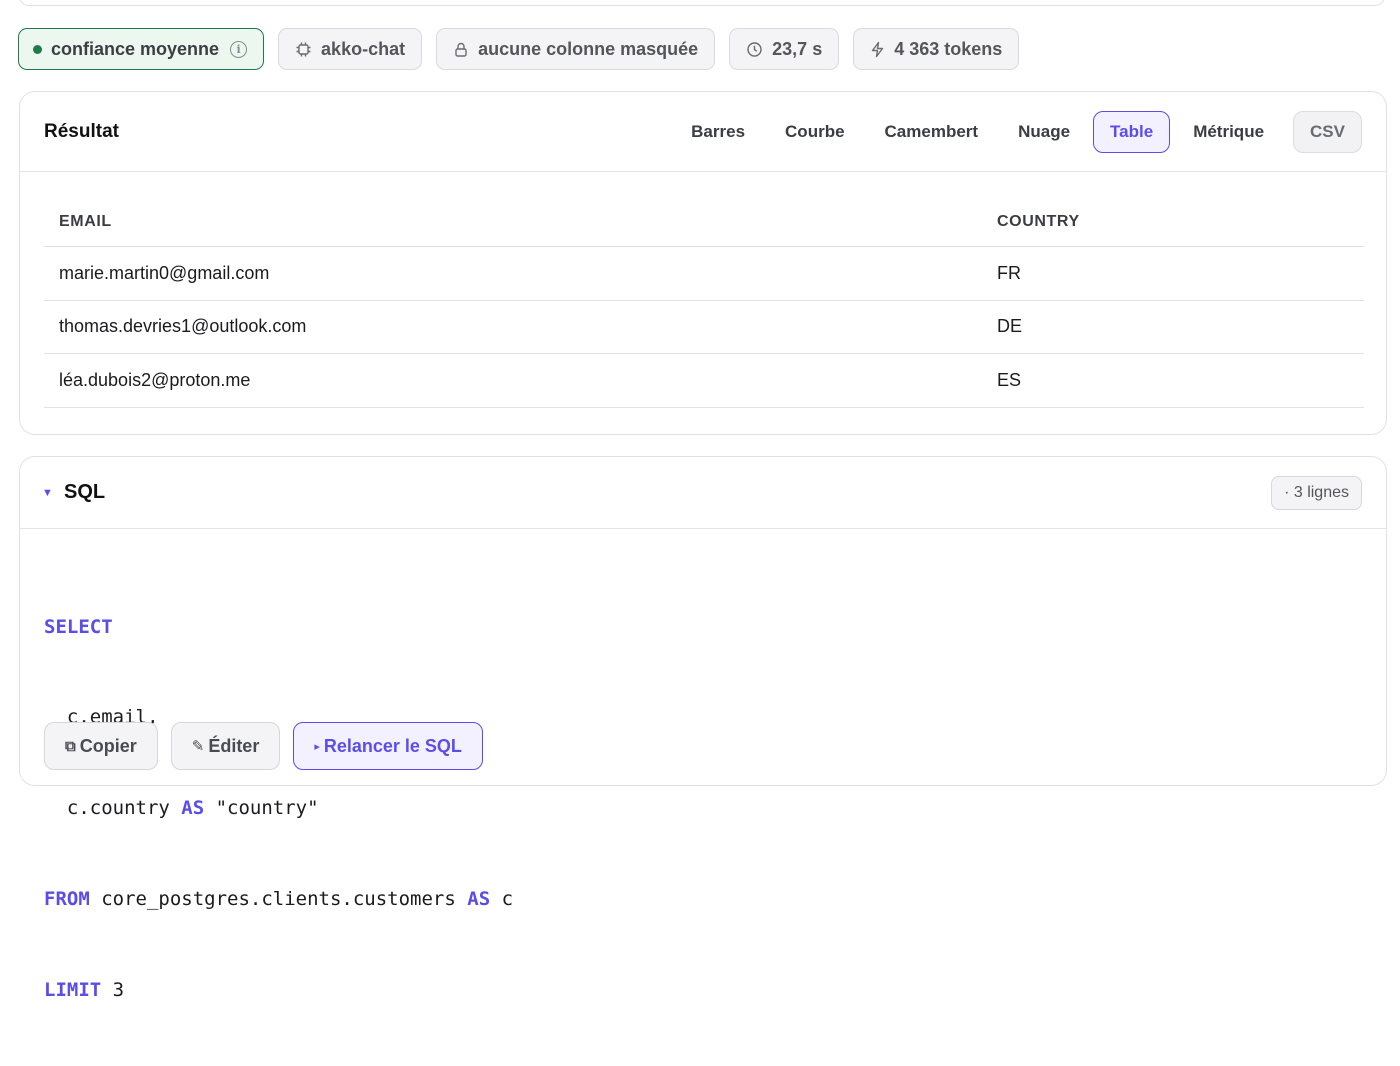  What do you see at coordinates (113, 990) in the screenshot?
I see `sql-text: 3` at bounding box center [113, 990].